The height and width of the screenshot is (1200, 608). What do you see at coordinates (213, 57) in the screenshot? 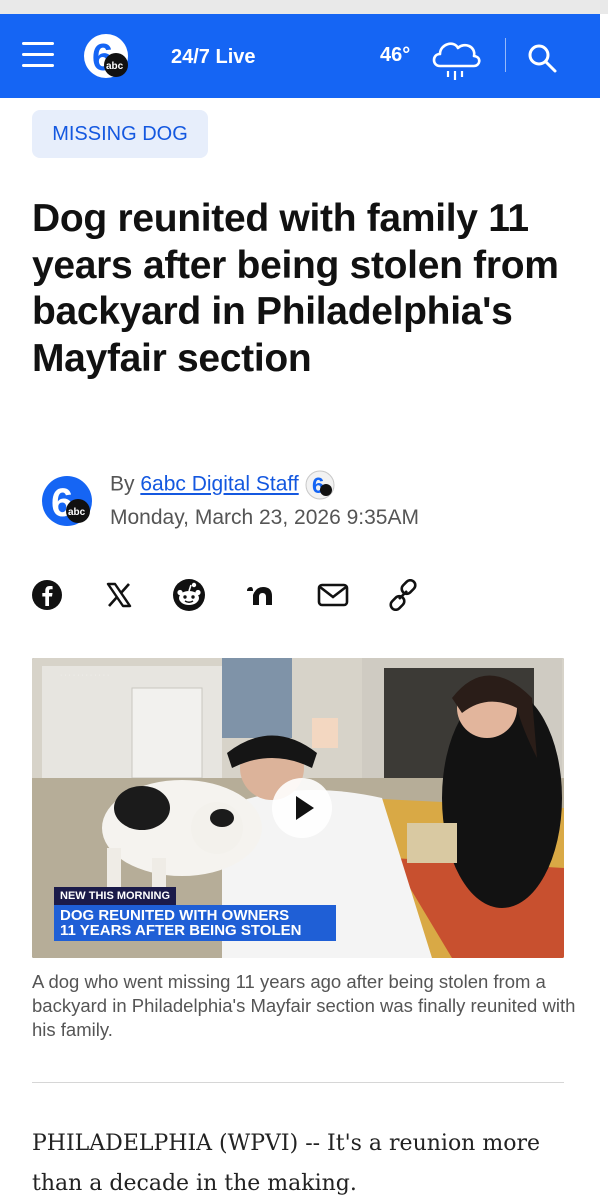
I see `live-tv-link: 24/7 Live` at bounding box center [213, 57].